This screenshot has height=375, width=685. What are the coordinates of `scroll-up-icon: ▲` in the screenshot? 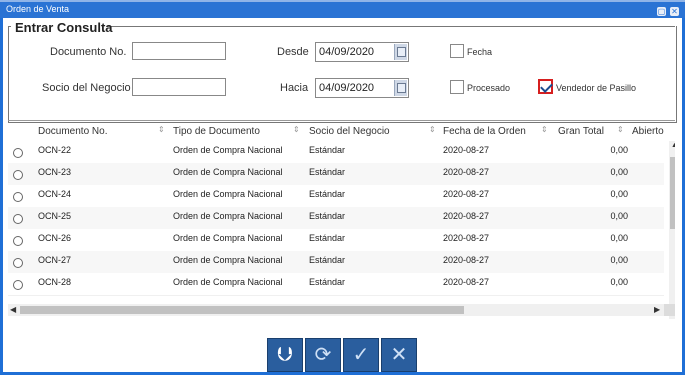 It's located at (673, 145).